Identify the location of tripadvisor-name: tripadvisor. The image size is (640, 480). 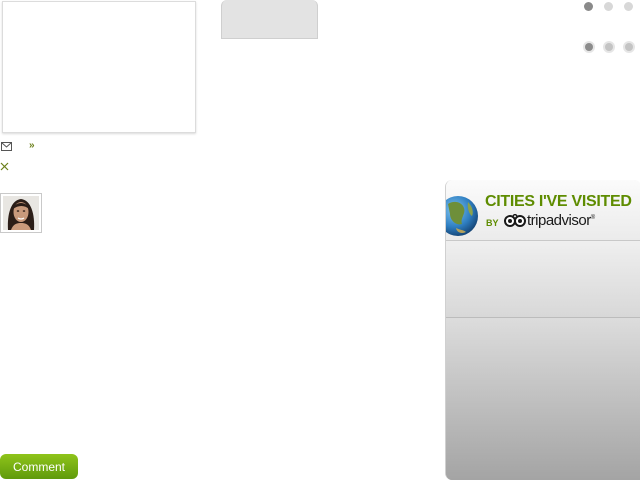
(559, 220).